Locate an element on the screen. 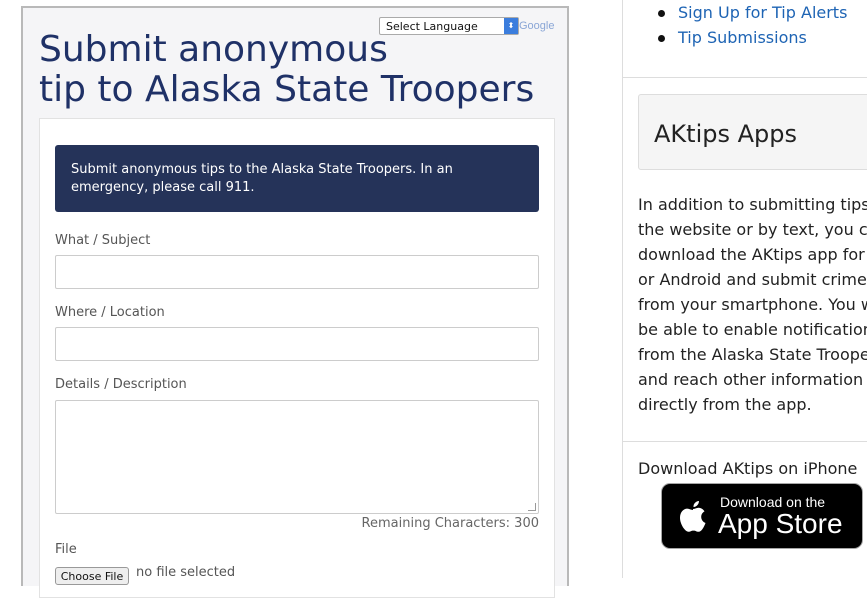  apps-title: AKtips Apps is located at coordinates (725, 134).